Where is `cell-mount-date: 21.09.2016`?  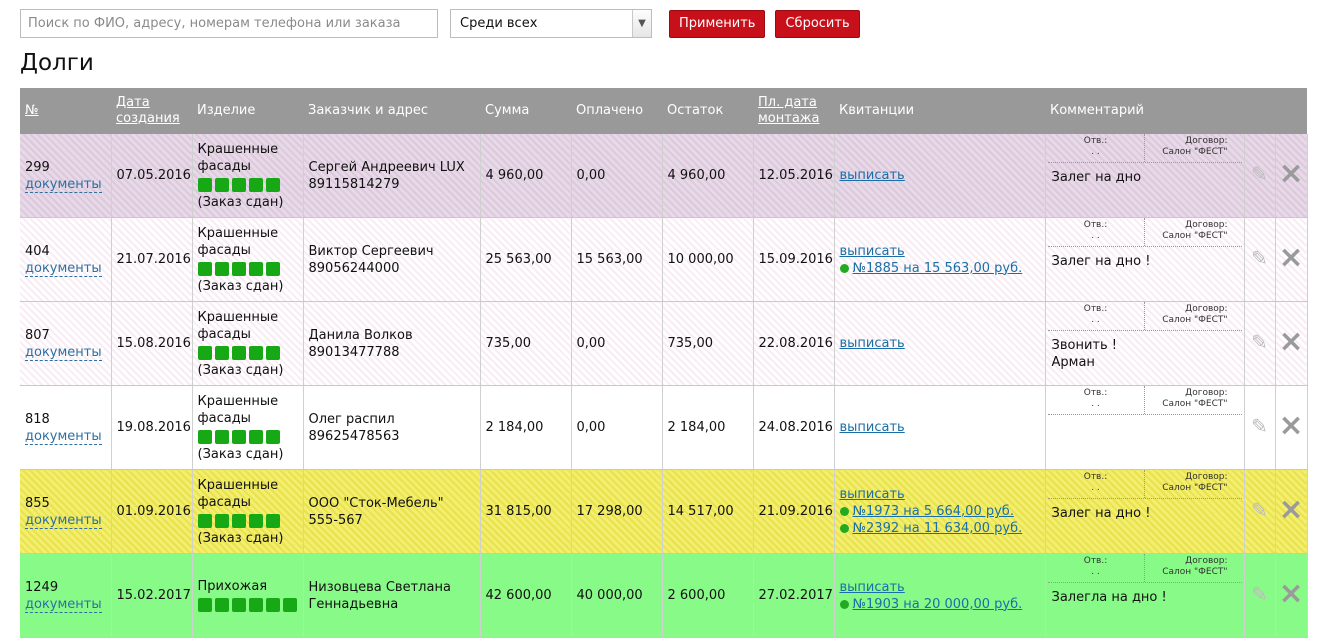 cell-mount-date: 21.09.2016 is located at coordinates (794, 511).